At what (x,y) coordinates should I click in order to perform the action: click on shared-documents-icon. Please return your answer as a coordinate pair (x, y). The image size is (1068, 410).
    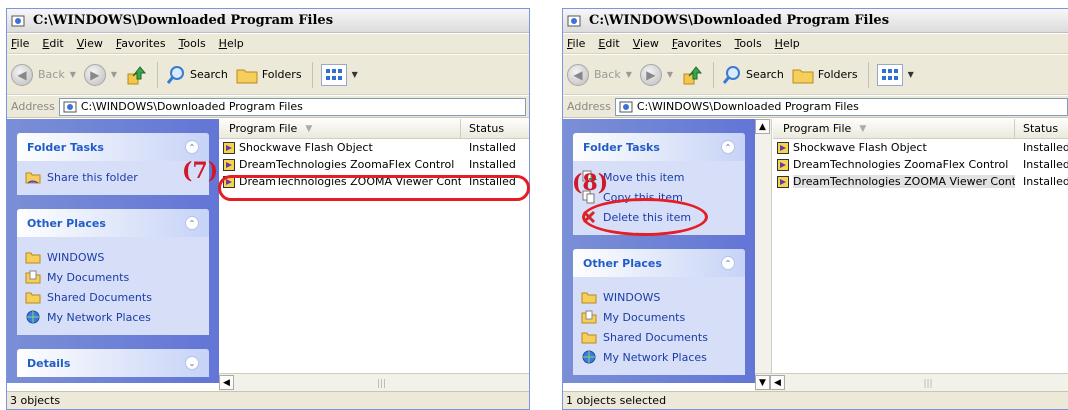
    Looking at the image, I should click on (589, 338).